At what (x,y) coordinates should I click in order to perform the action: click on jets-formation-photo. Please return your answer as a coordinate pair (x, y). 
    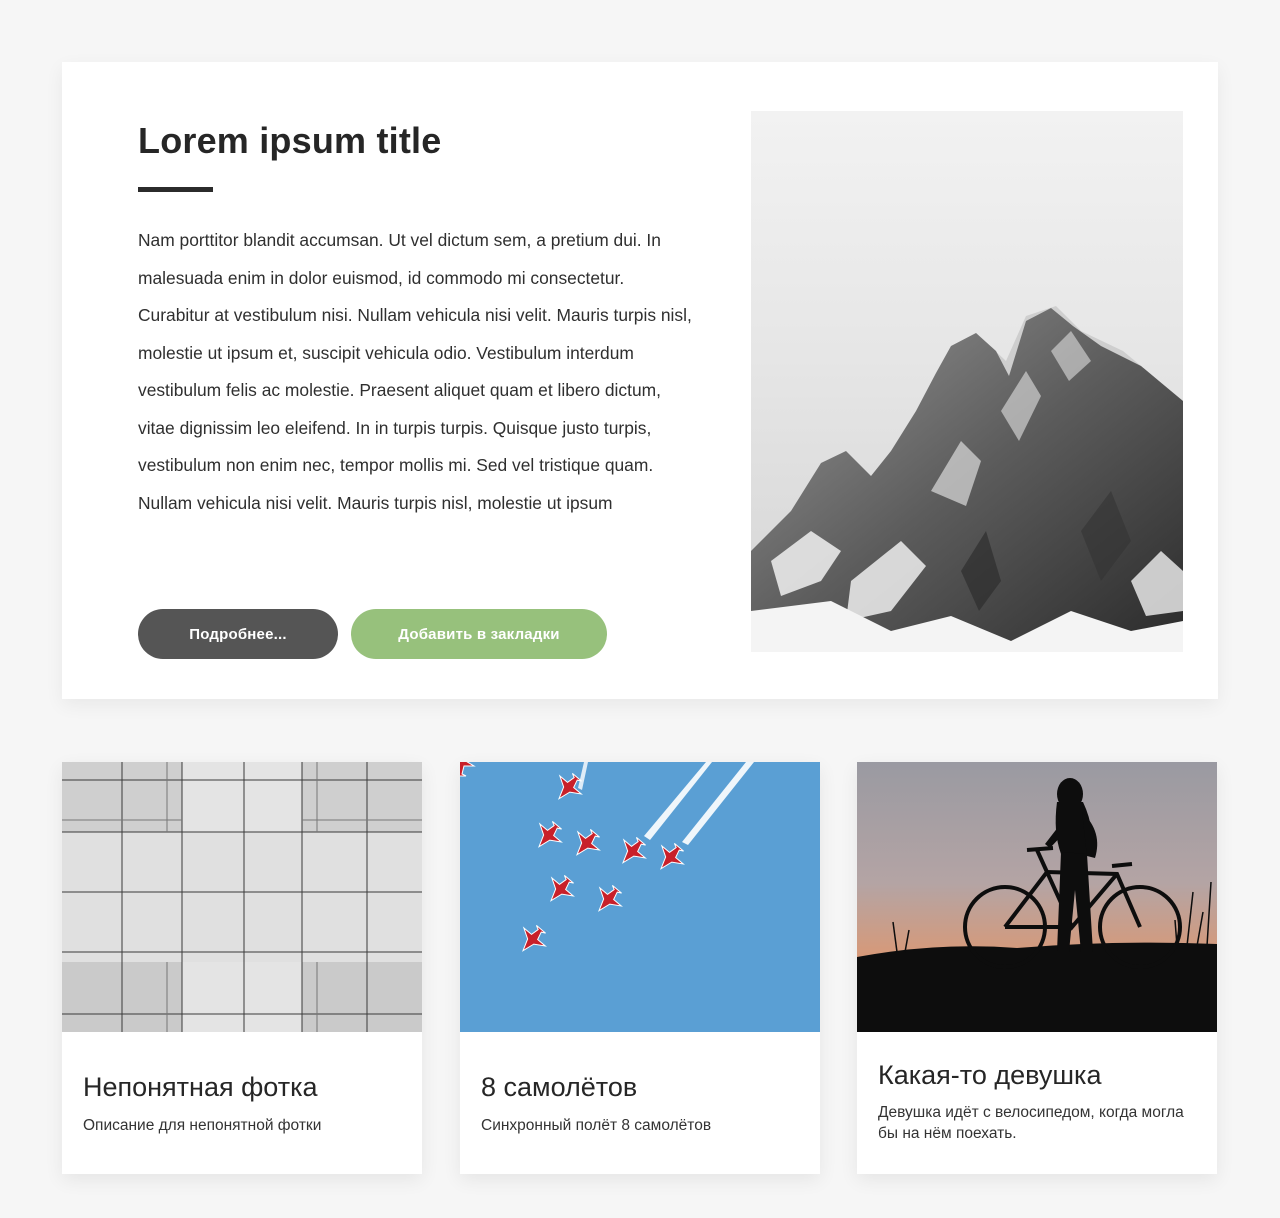
    Looking at the image, I should click on (640, 897).